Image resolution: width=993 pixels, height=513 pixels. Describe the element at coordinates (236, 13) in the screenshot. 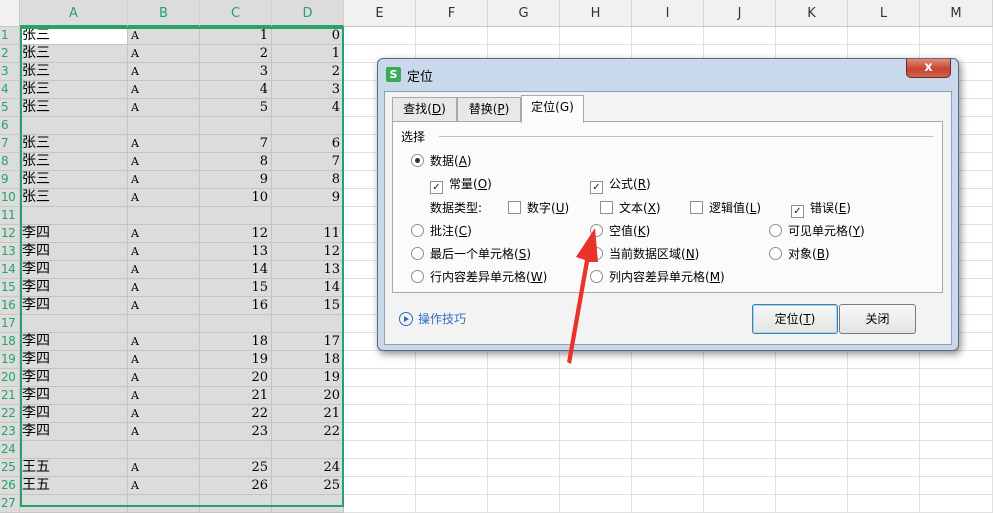

I see `column-header-c: C` at that location.